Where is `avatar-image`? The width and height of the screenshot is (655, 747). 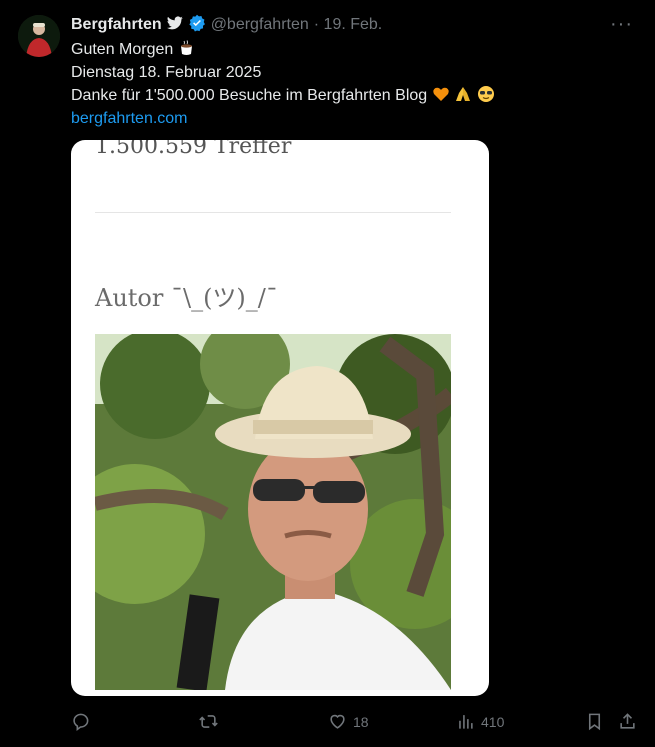
avatar-image is located at coordinates (39, 36).